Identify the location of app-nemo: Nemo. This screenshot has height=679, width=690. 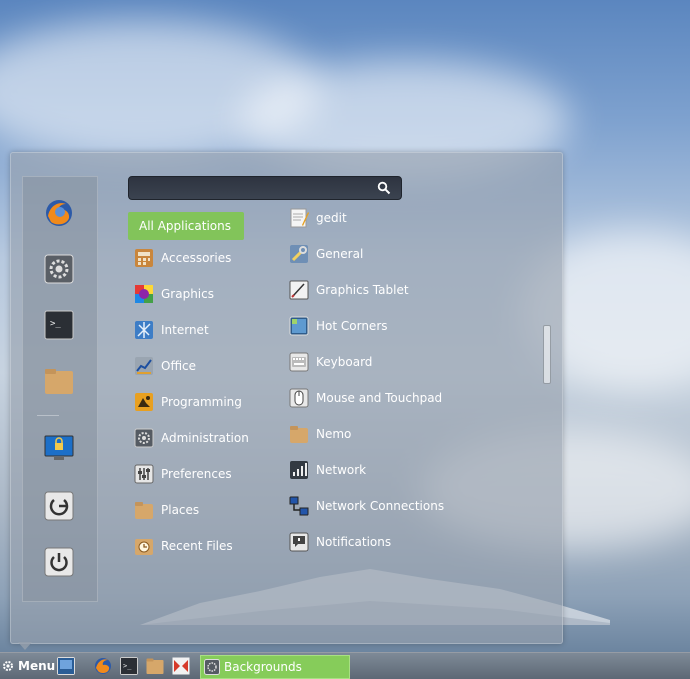
(320, 434).